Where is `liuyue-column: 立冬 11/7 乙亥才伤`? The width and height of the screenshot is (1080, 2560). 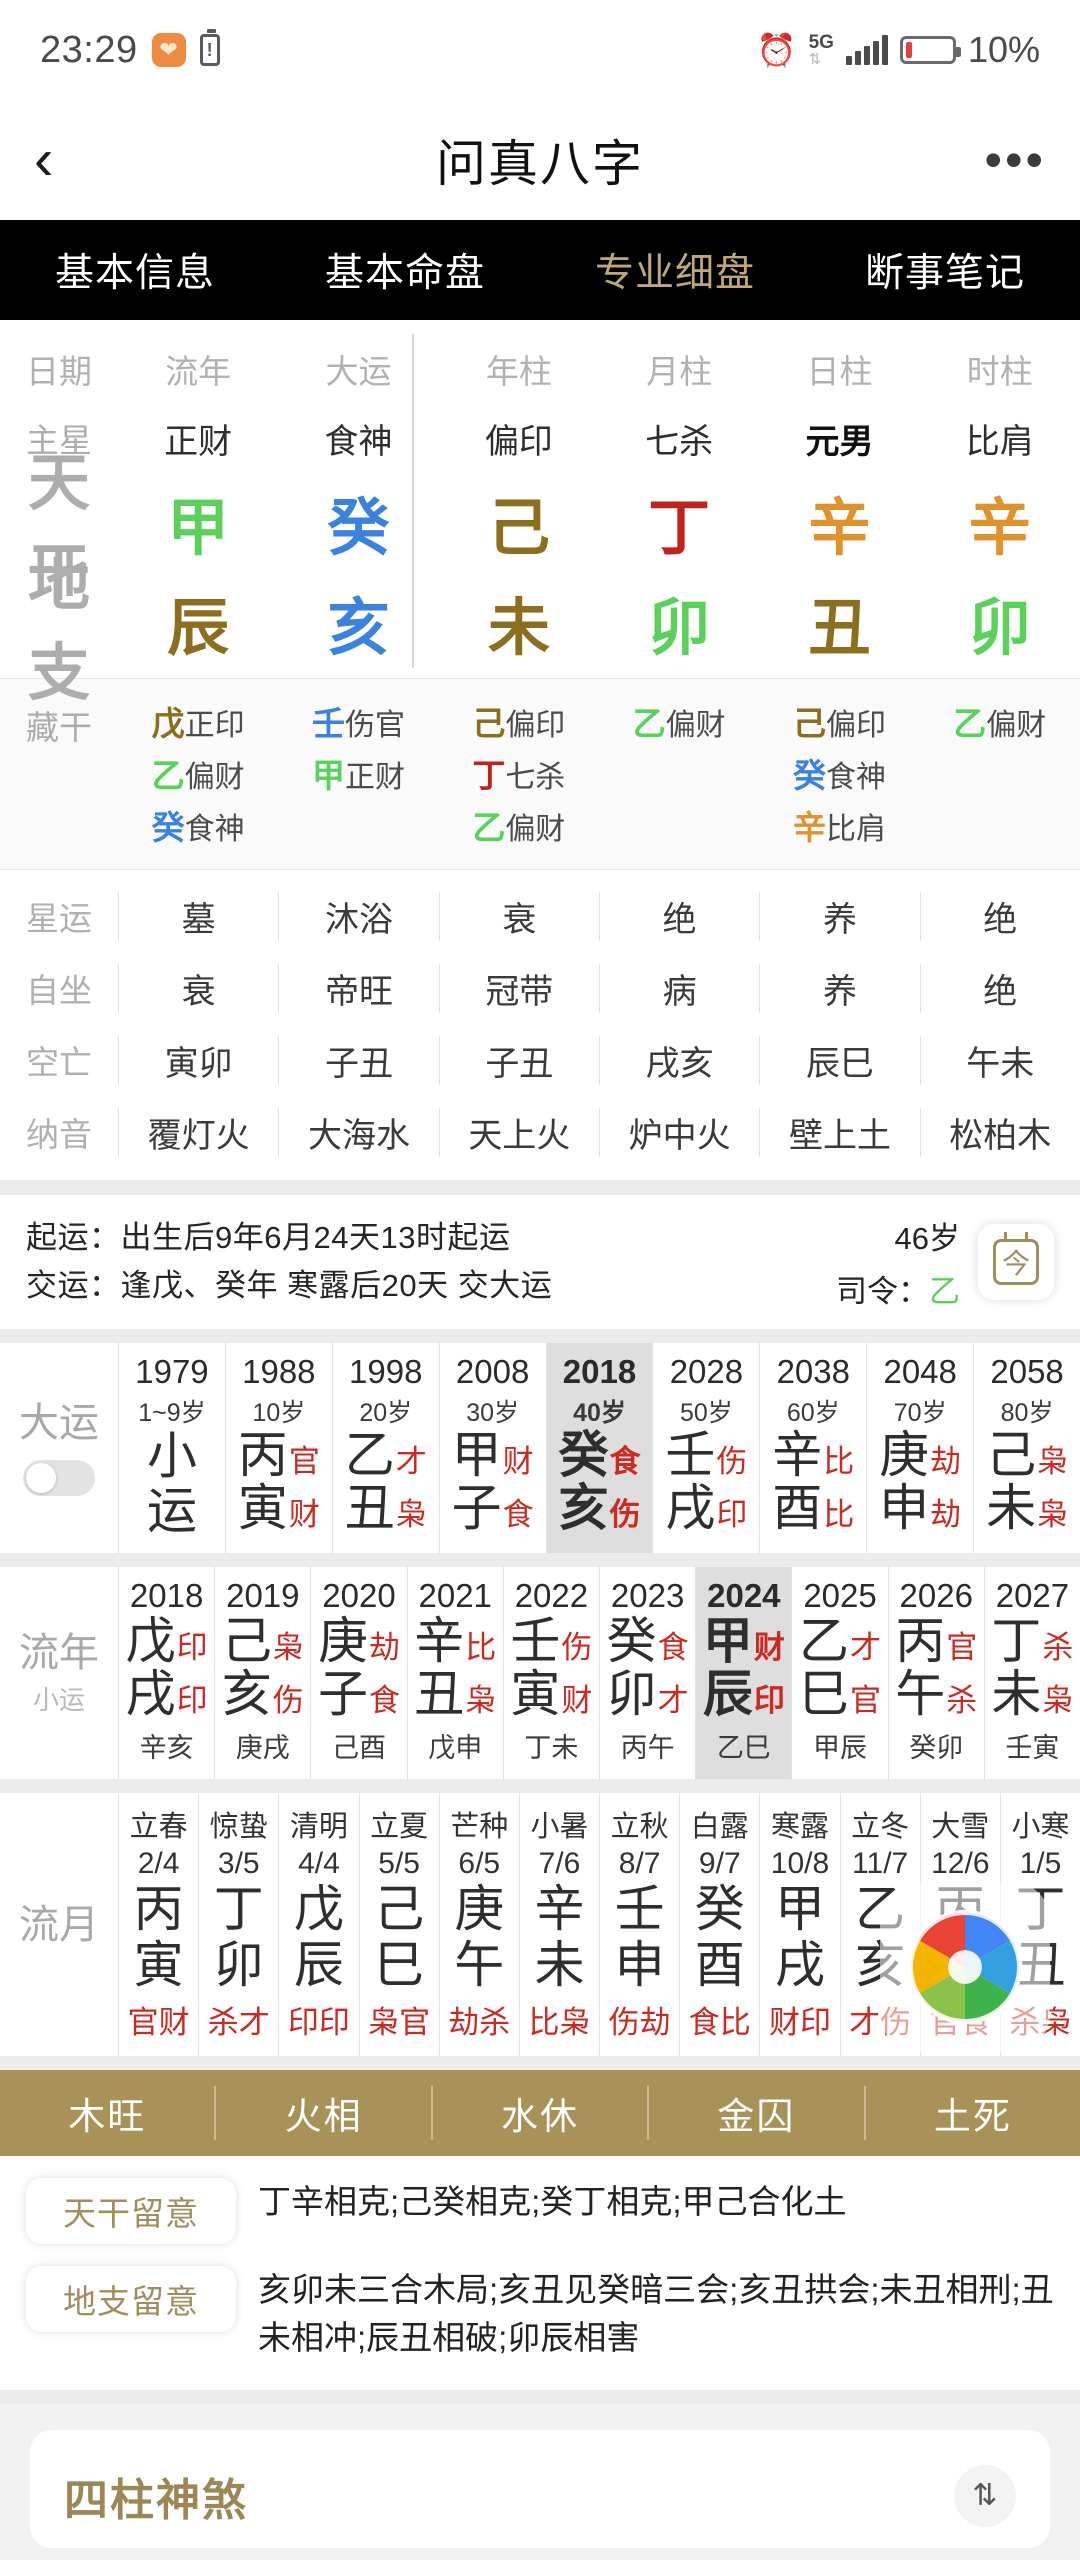 liuyue-column: 立冬 11/7 乙亥才伤 is located at coordinates (879, 1924).